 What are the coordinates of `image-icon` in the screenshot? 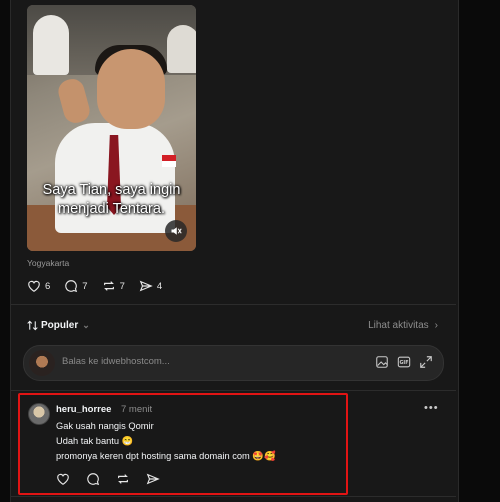 It's located at (382, 362).